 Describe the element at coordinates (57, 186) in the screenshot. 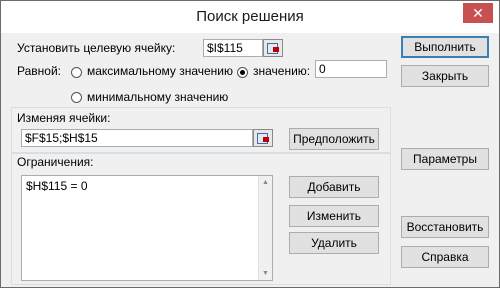

I see `constraint-item: $H$115 = 0` at that location.